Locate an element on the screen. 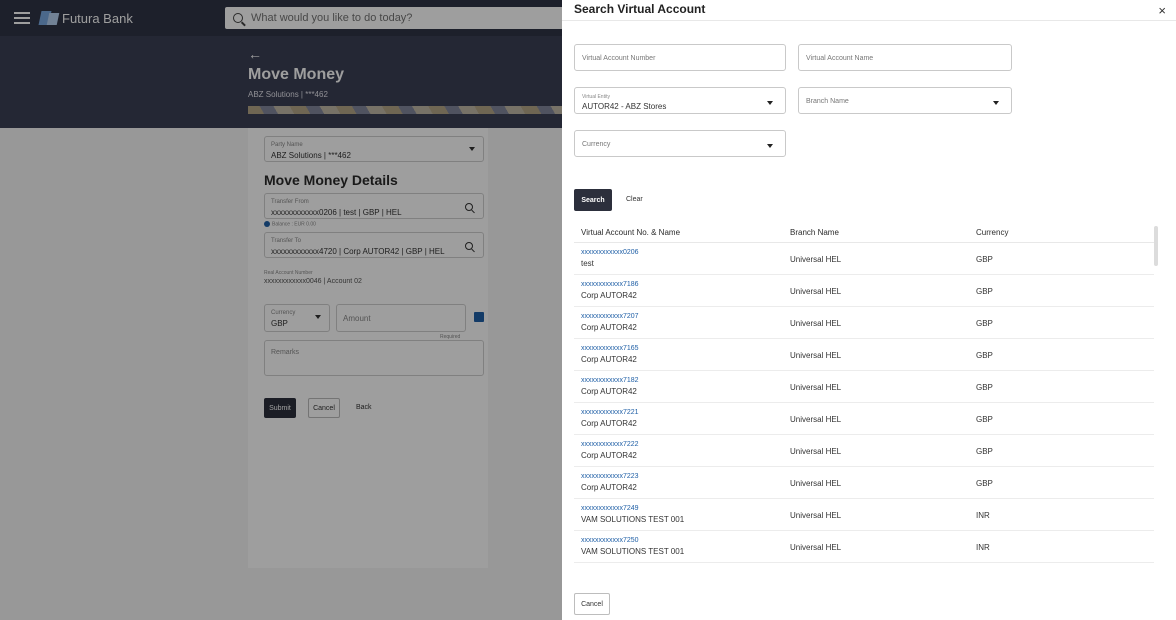 The width and height of the screenshot is (1176, 620). panel-title: Search Virtual Account is located at coordinates (640, 9).